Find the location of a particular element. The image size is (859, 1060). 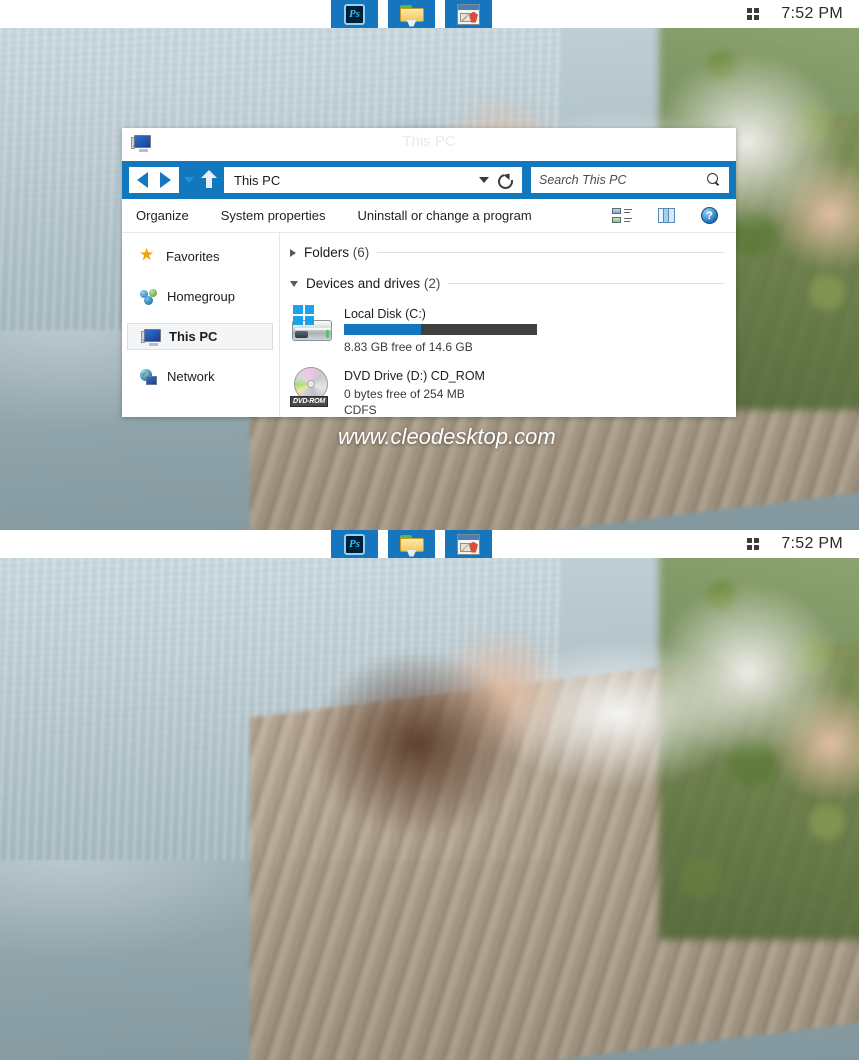

drive-capacity-bar is located at coordinates (440, 329).